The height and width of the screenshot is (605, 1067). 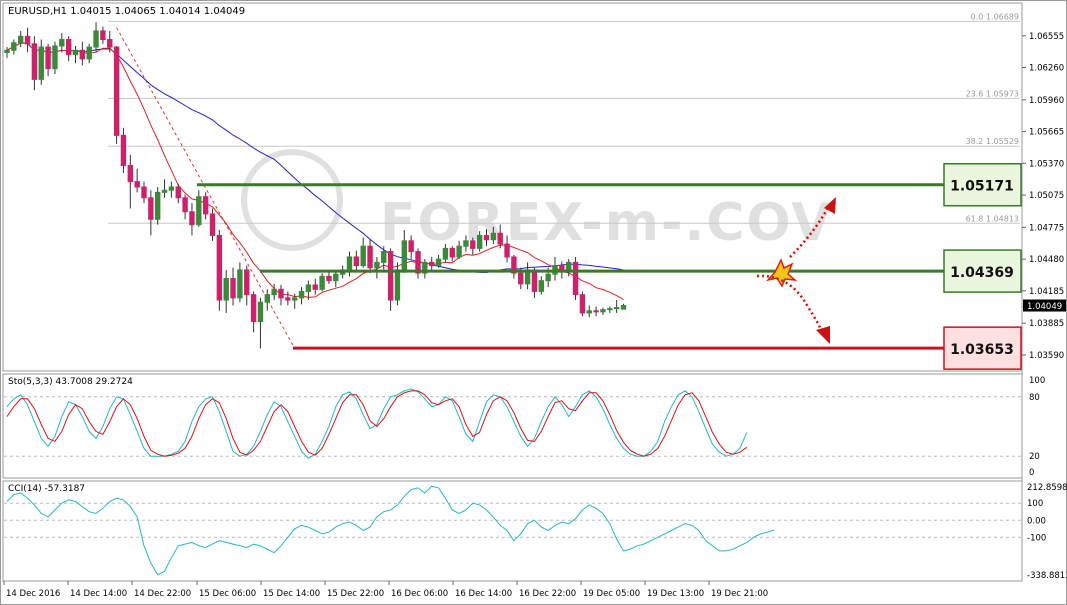 I want to click on time-tick-label: 14 Dec 22:00, so click(x=162, y=594).